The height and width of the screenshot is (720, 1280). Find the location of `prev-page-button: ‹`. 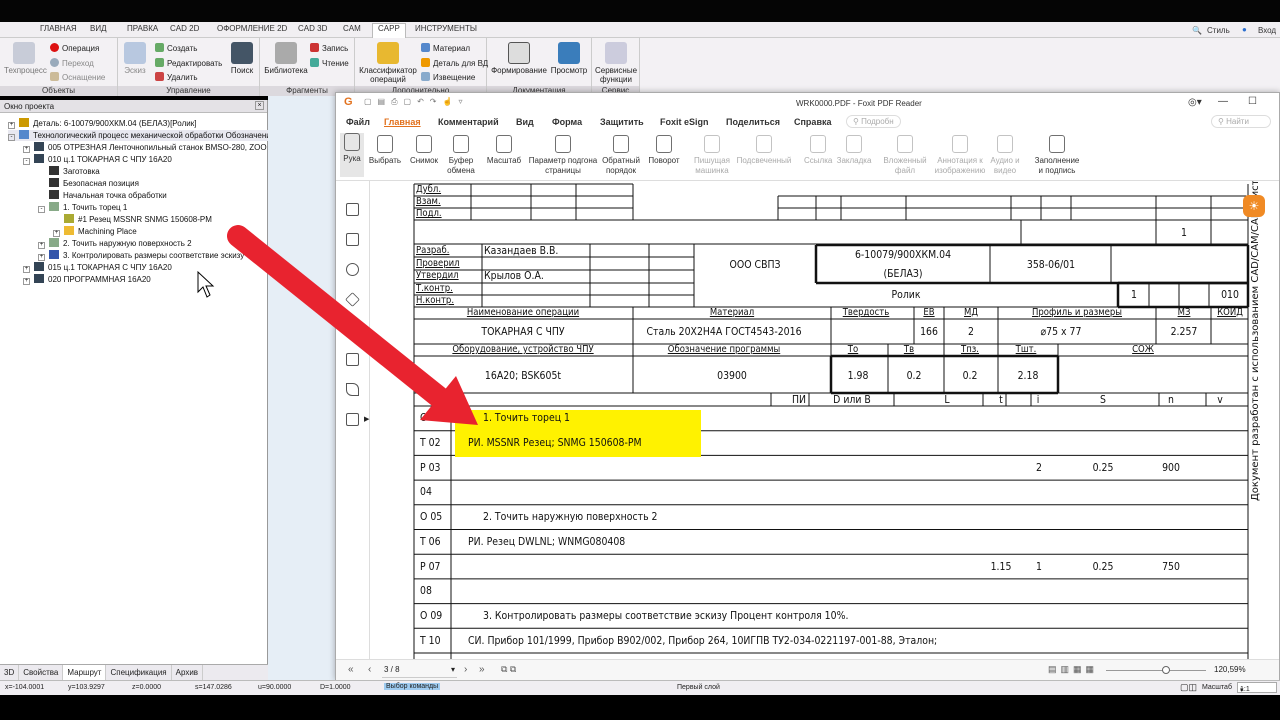

prev-page-button: ‹ is located at coordinates (369, 669).